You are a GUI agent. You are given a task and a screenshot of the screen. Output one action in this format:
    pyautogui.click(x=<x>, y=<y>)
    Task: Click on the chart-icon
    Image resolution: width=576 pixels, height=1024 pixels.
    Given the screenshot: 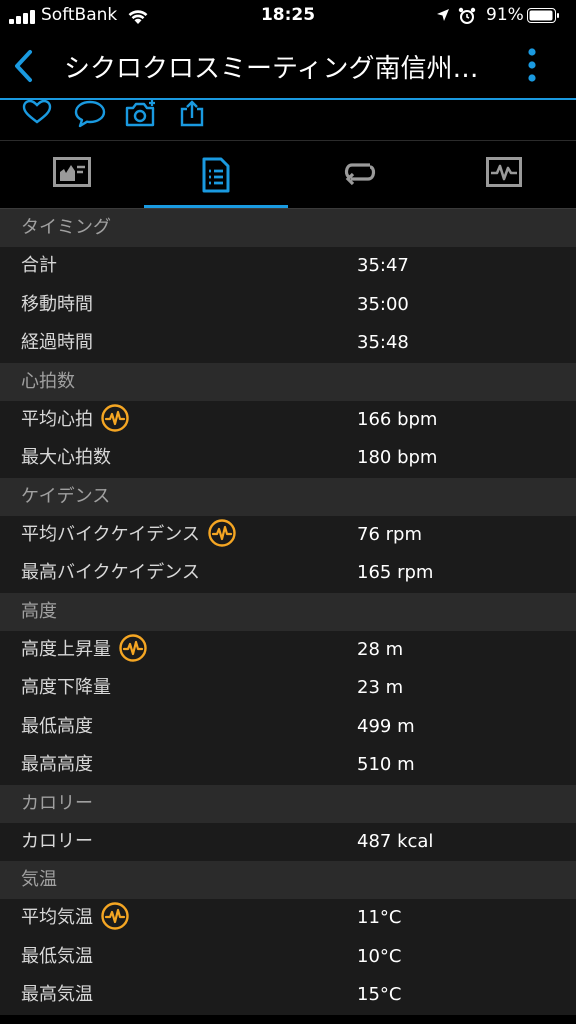 What is the action you would take?
    pyautogui.click(x=72, y=172)
    